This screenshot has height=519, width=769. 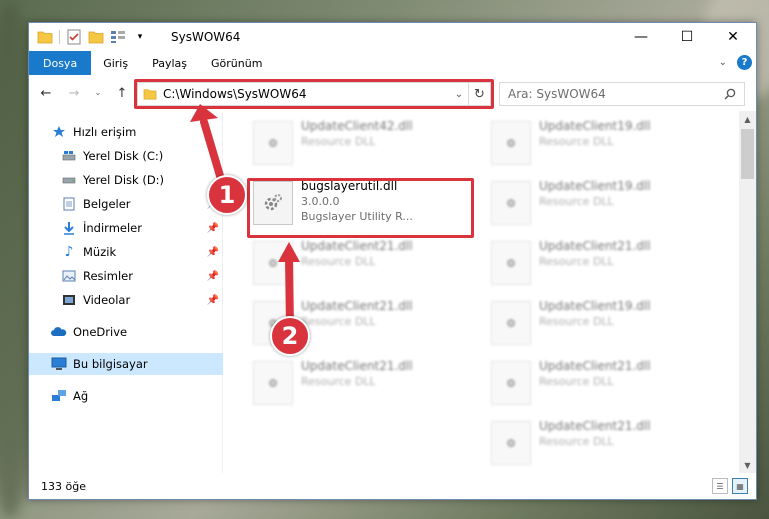 What do you see at coordinates (735, 62) in the screenshot?
I see `ribbon-extra: ⌄ ?` at bounding box center [735, 62].